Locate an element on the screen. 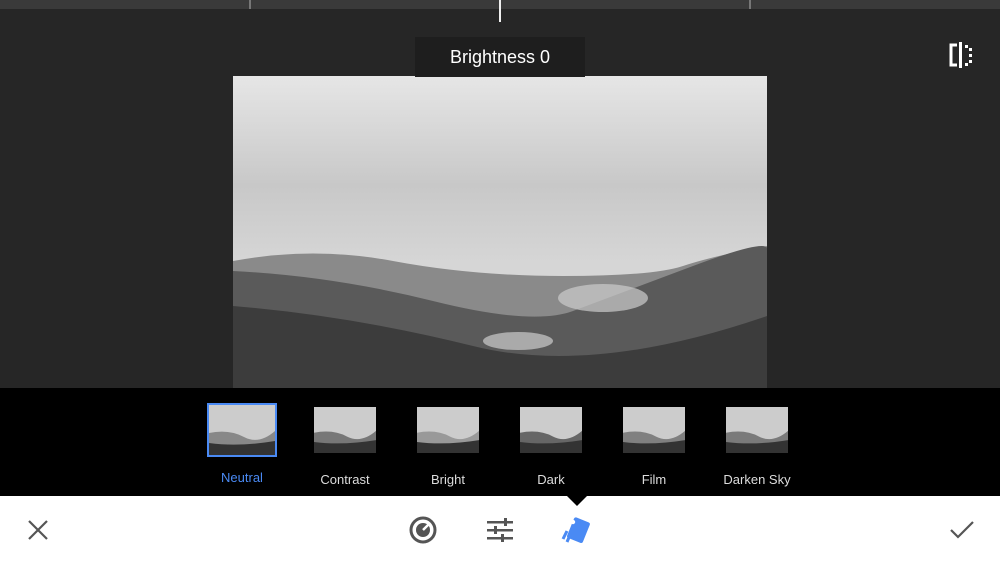  slider-thumb is located at coordinates (500, 11).